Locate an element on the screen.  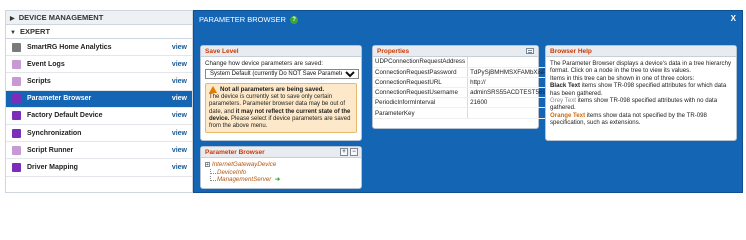
tree-node-label: ManagementServer is located at coordinates (244, 179).